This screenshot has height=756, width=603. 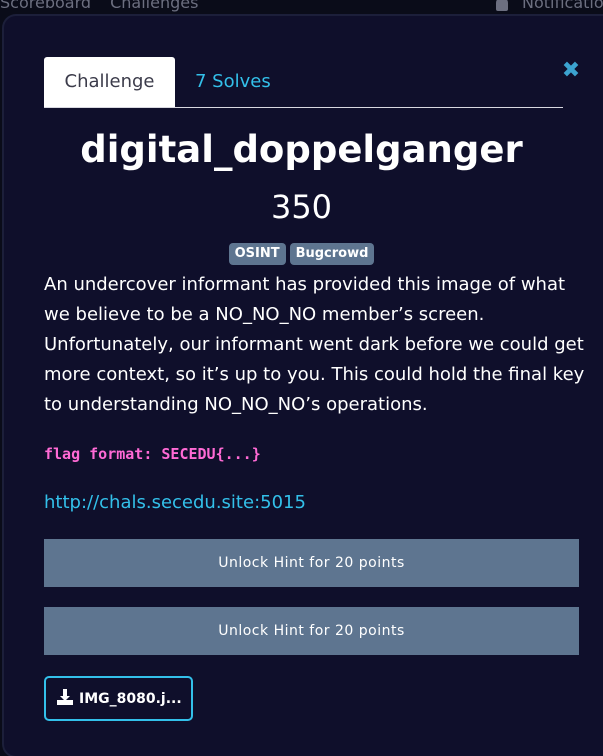 I want to click on bell-icon, so click(x=502, y=5).